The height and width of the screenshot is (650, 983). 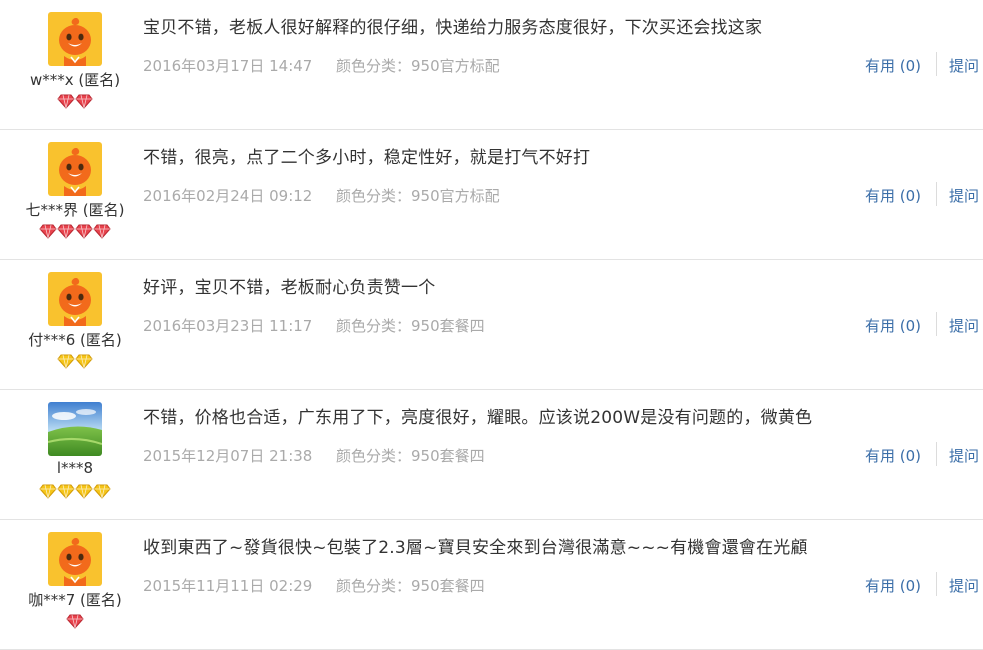 I want to click on review-date: 2015年11月11日 02:29, so click(x=228, y=586).